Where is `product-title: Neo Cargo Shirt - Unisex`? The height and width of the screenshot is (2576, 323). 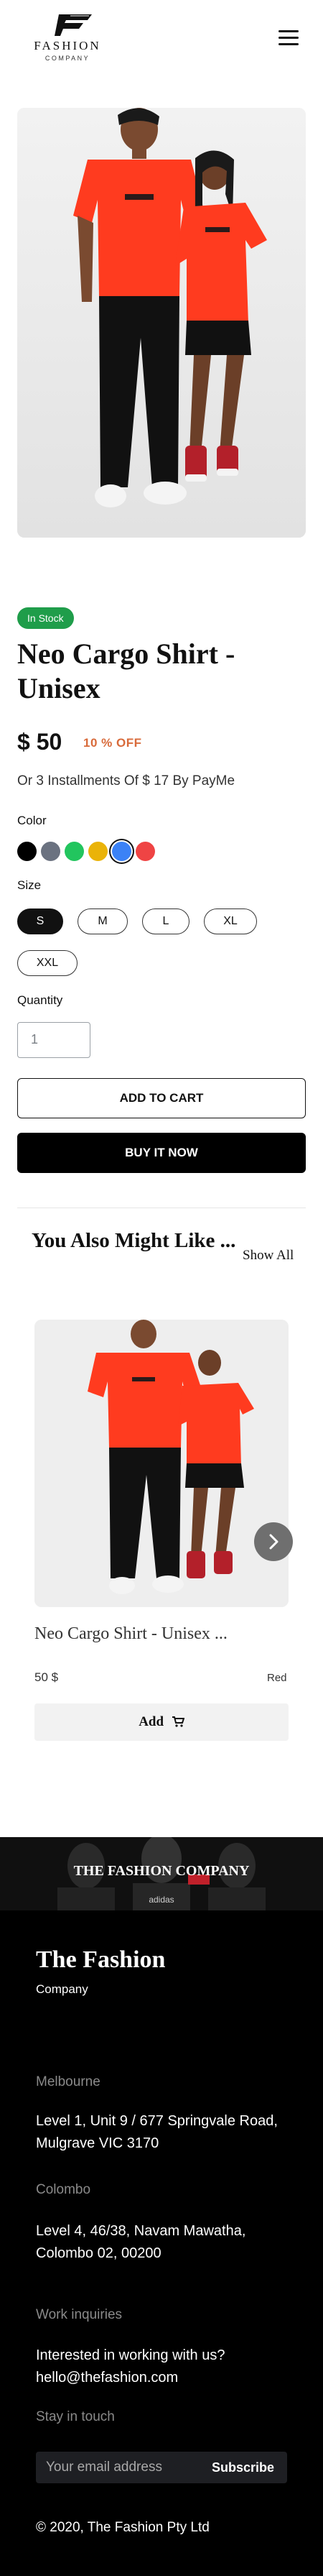
product-title: Neo Cargo Shirt - Unisex is located at coordinates (126, 671).